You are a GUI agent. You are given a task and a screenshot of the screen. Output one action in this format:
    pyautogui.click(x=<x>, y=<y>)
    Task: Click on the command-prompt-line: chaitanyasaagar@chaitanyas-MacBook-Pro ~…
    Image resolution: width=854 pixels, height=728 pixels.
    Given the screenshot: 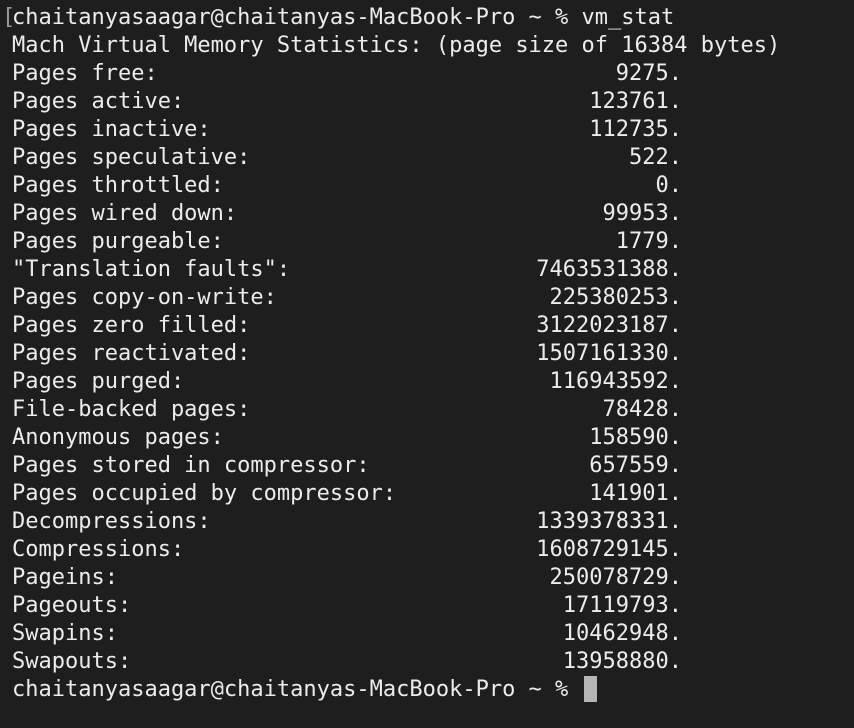 What is the action you would take?
    pyautogui.click(x=343, y=17)
    